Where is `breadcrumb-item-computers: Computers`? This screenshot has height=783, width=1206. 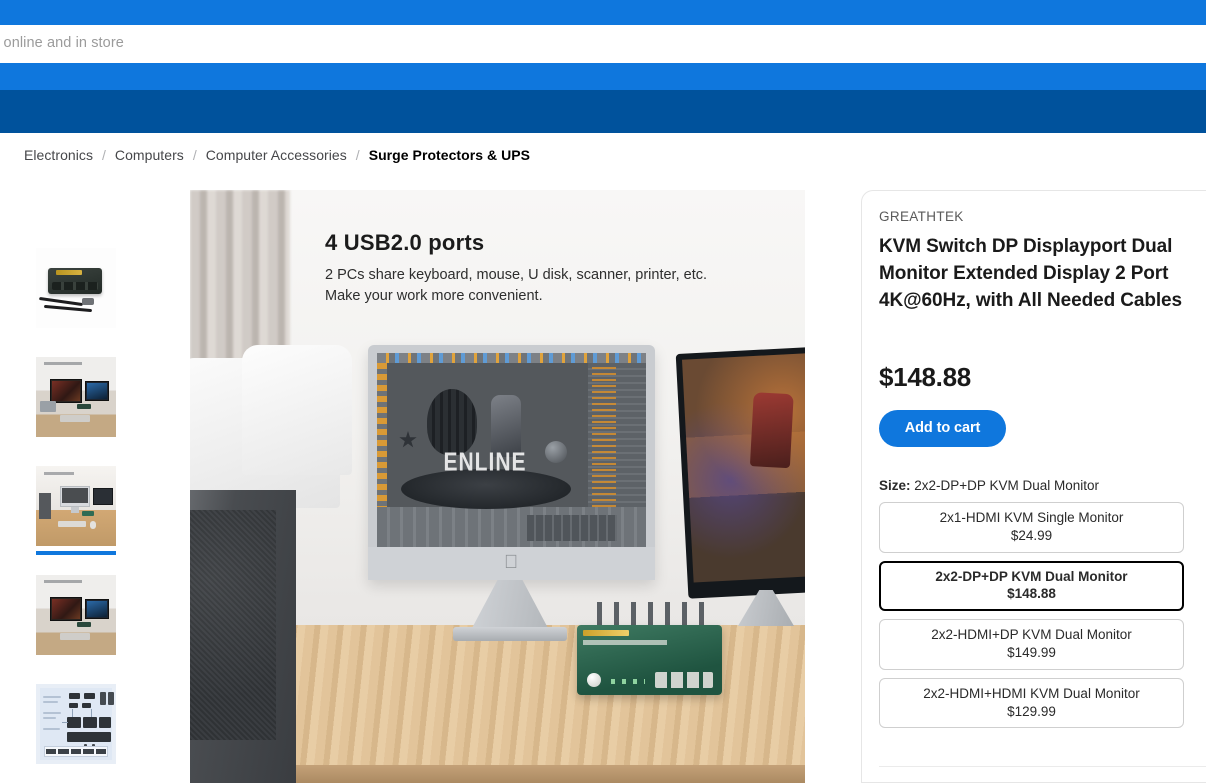 breadcrumb-item-computers: Computers is located at coordinates (149, 155).